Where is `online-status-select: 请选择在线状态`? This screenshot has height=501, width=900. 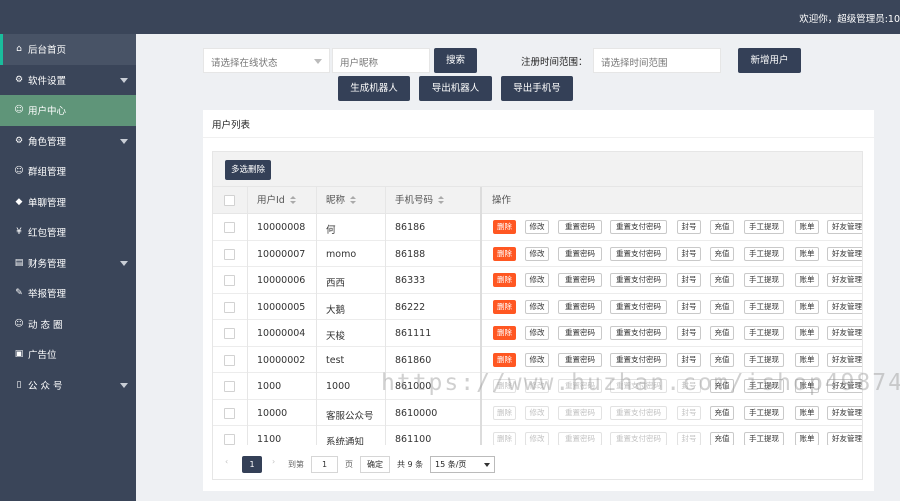 online-status-select: 请选择在线状态 is located at coordinates (266, 60).